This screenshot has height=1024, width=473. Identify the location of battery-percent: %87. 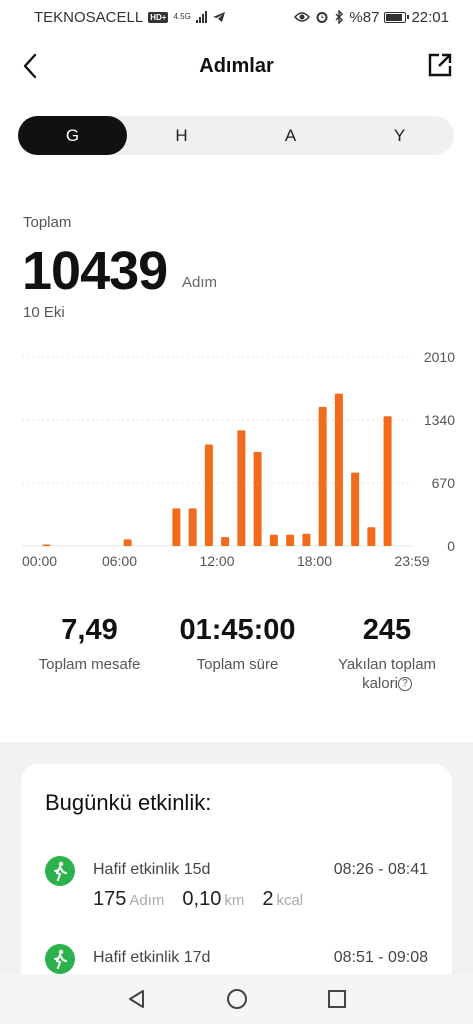
(364, 17).